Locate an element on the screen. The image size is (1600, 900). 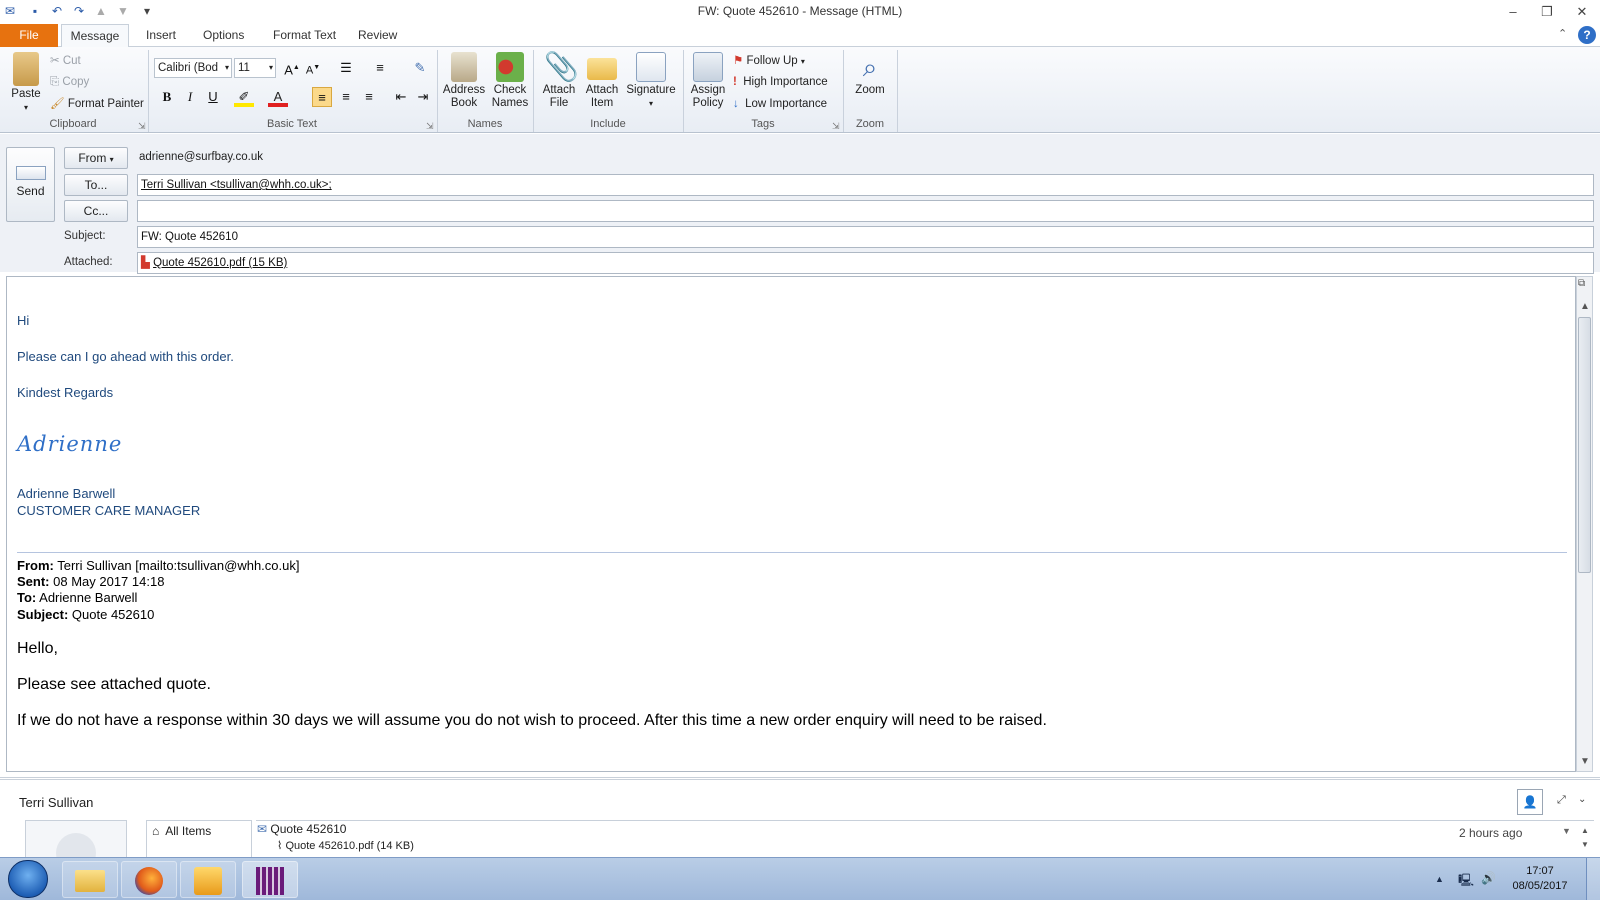
assign-policy-button: Assign Policy is located at coordinates (708, 81).